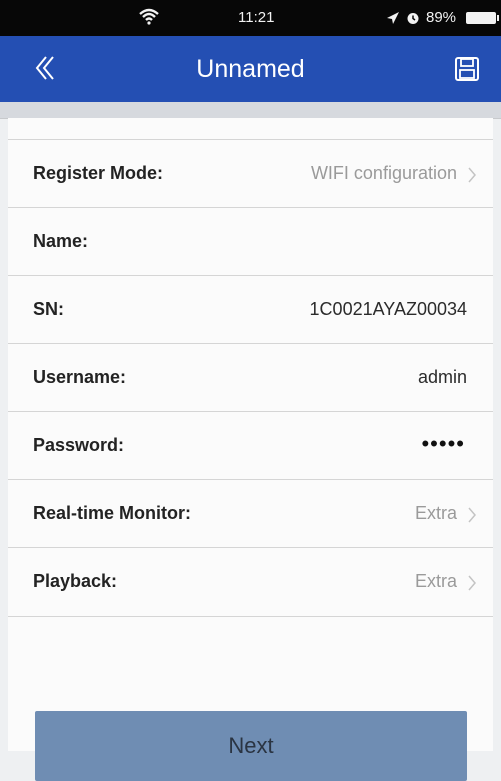 This screenshot has height=781, width=501. I want to click on realtime-monitor-row: Real-time Monitor: Extra, so click(250, 513).